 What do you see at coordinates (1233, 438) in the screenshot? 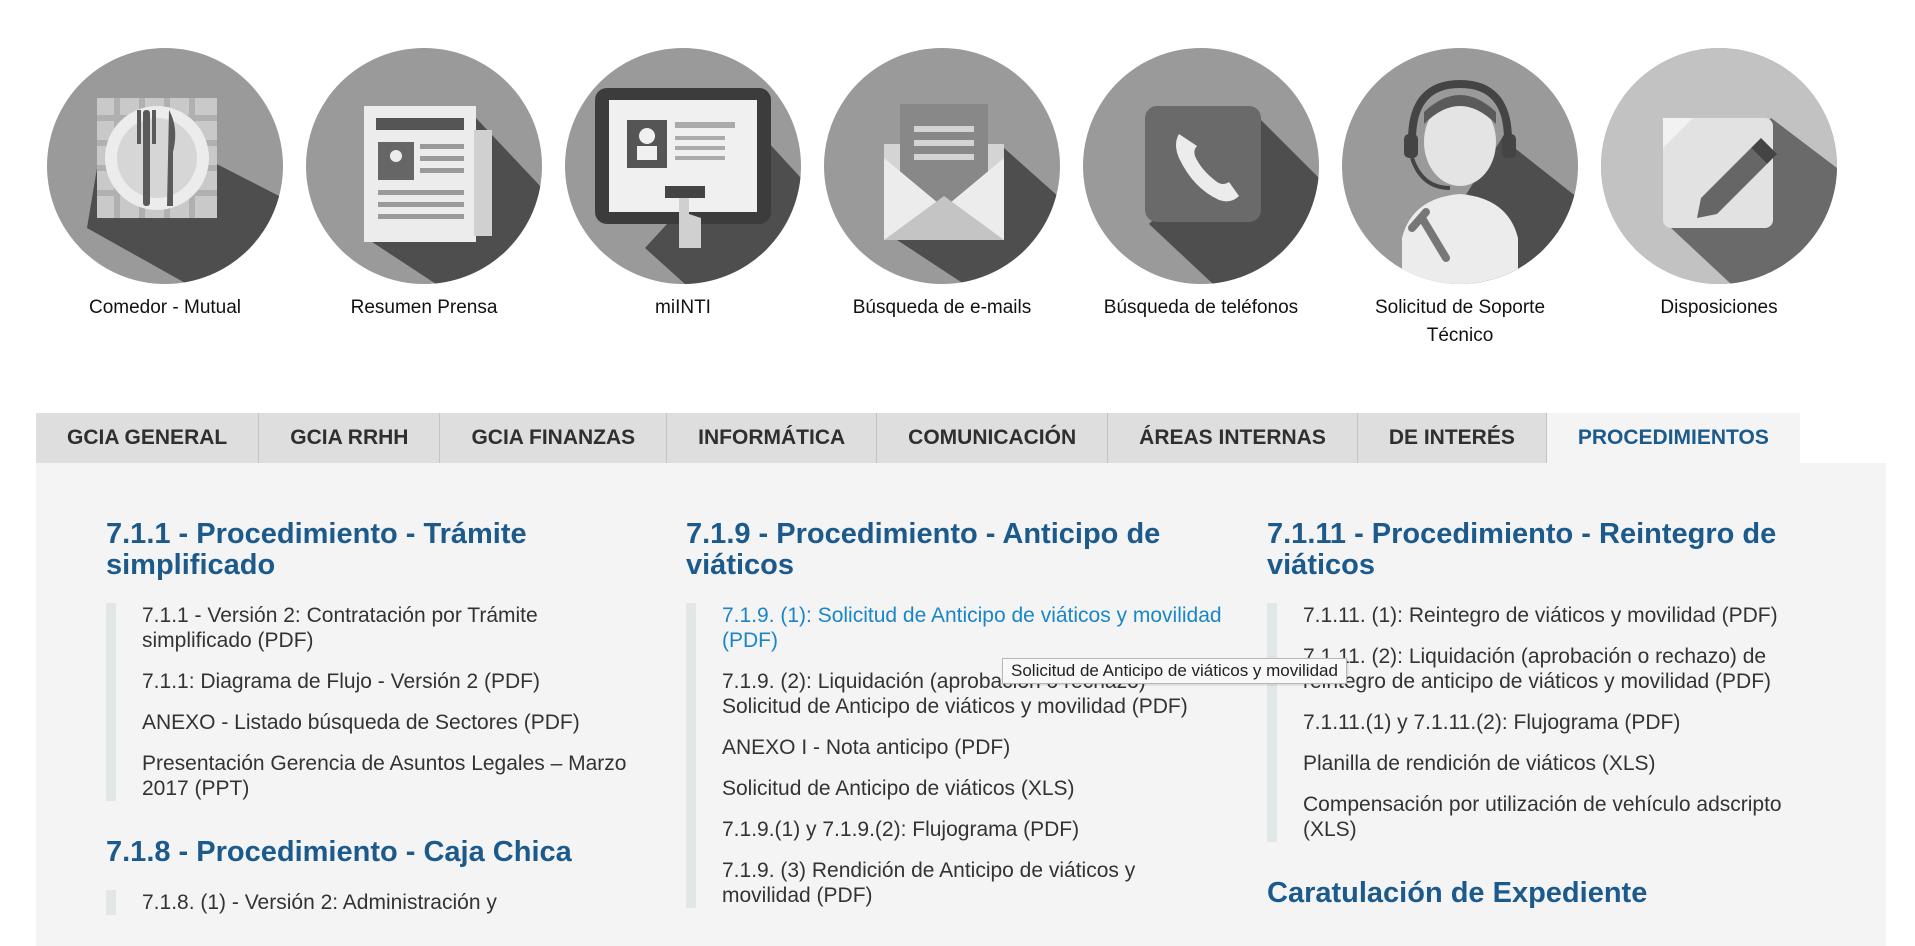
I see `tab-areas-internas: ÁREAS INTERNAS` at bounding box center [1233, 438].